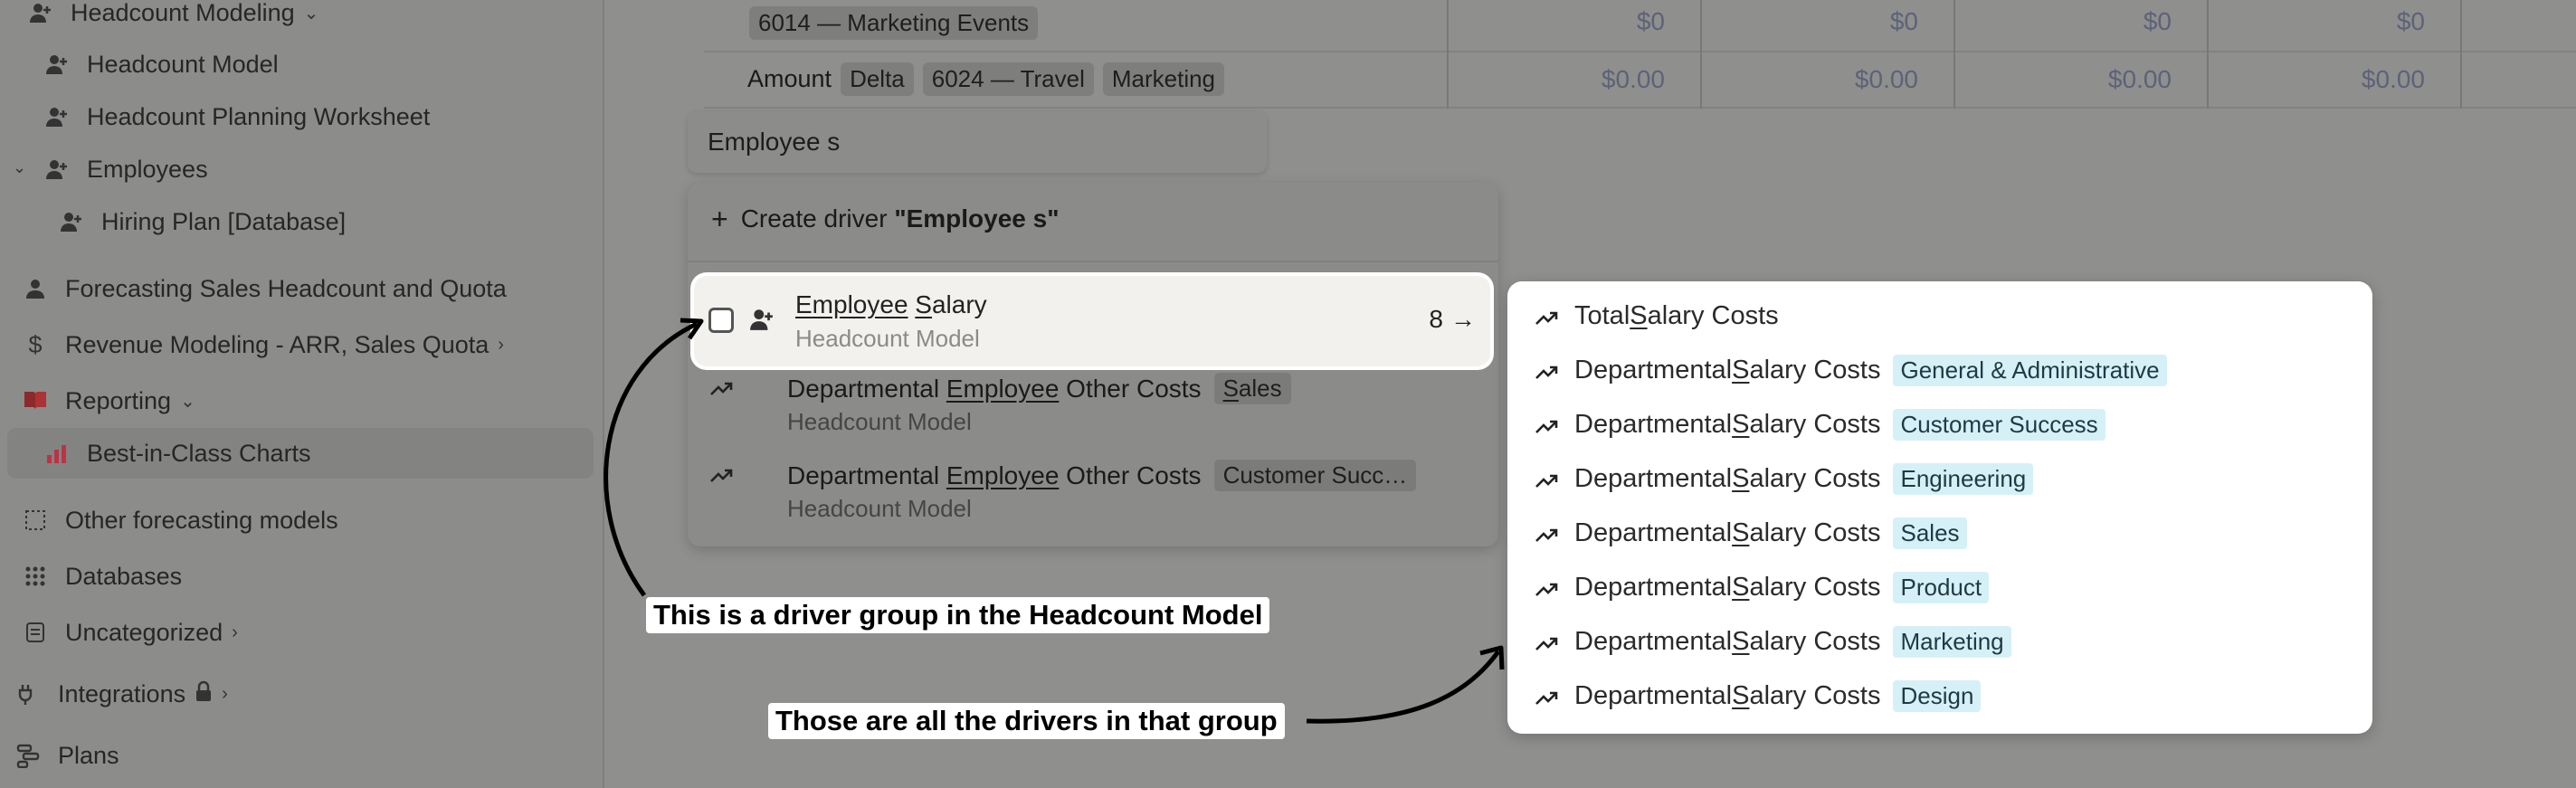 The width and height of the screenshot is (2576, 788). What do you see at coordinates (891, 304) in the screenshot?
I see `option-title: Employee Salary` at bounding box center [891, 304].